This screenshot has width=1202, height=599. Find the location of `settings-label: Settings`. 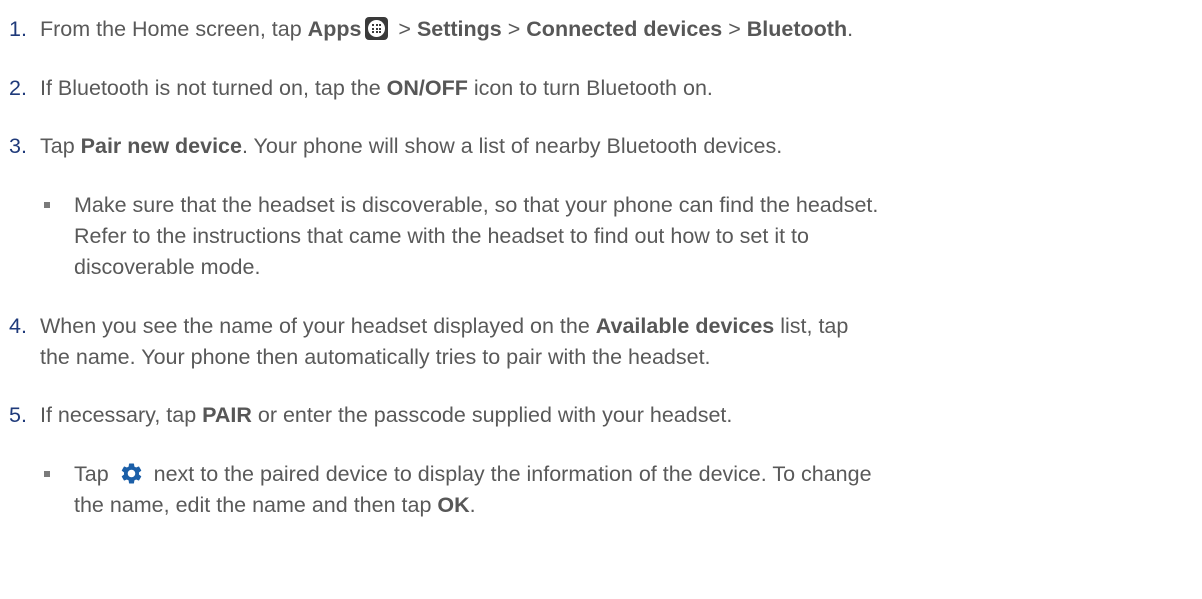

settings-label: Settings is located at coordinates (459, 29).